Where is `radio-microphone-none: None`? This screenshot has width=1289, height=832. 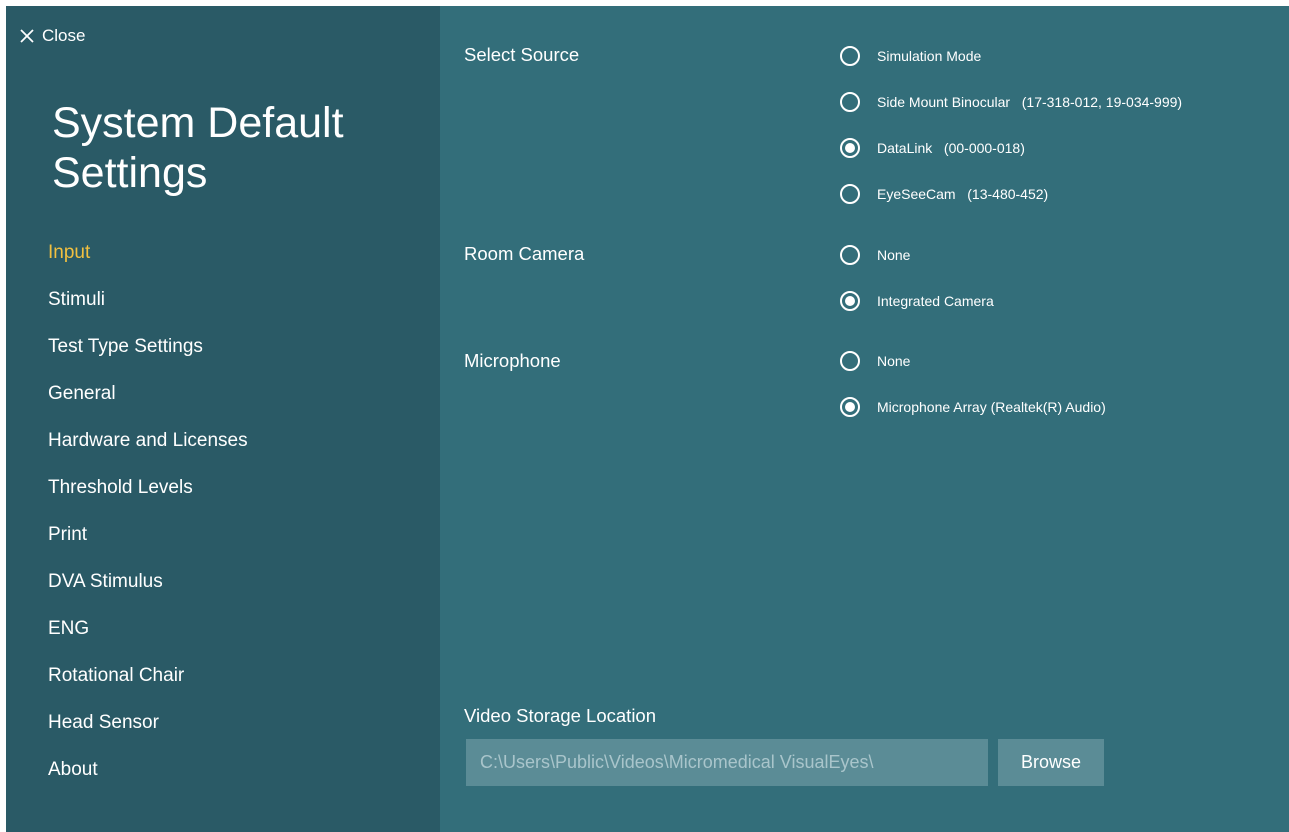
radio-microphone-none: None is located at coordinates (875, 361).